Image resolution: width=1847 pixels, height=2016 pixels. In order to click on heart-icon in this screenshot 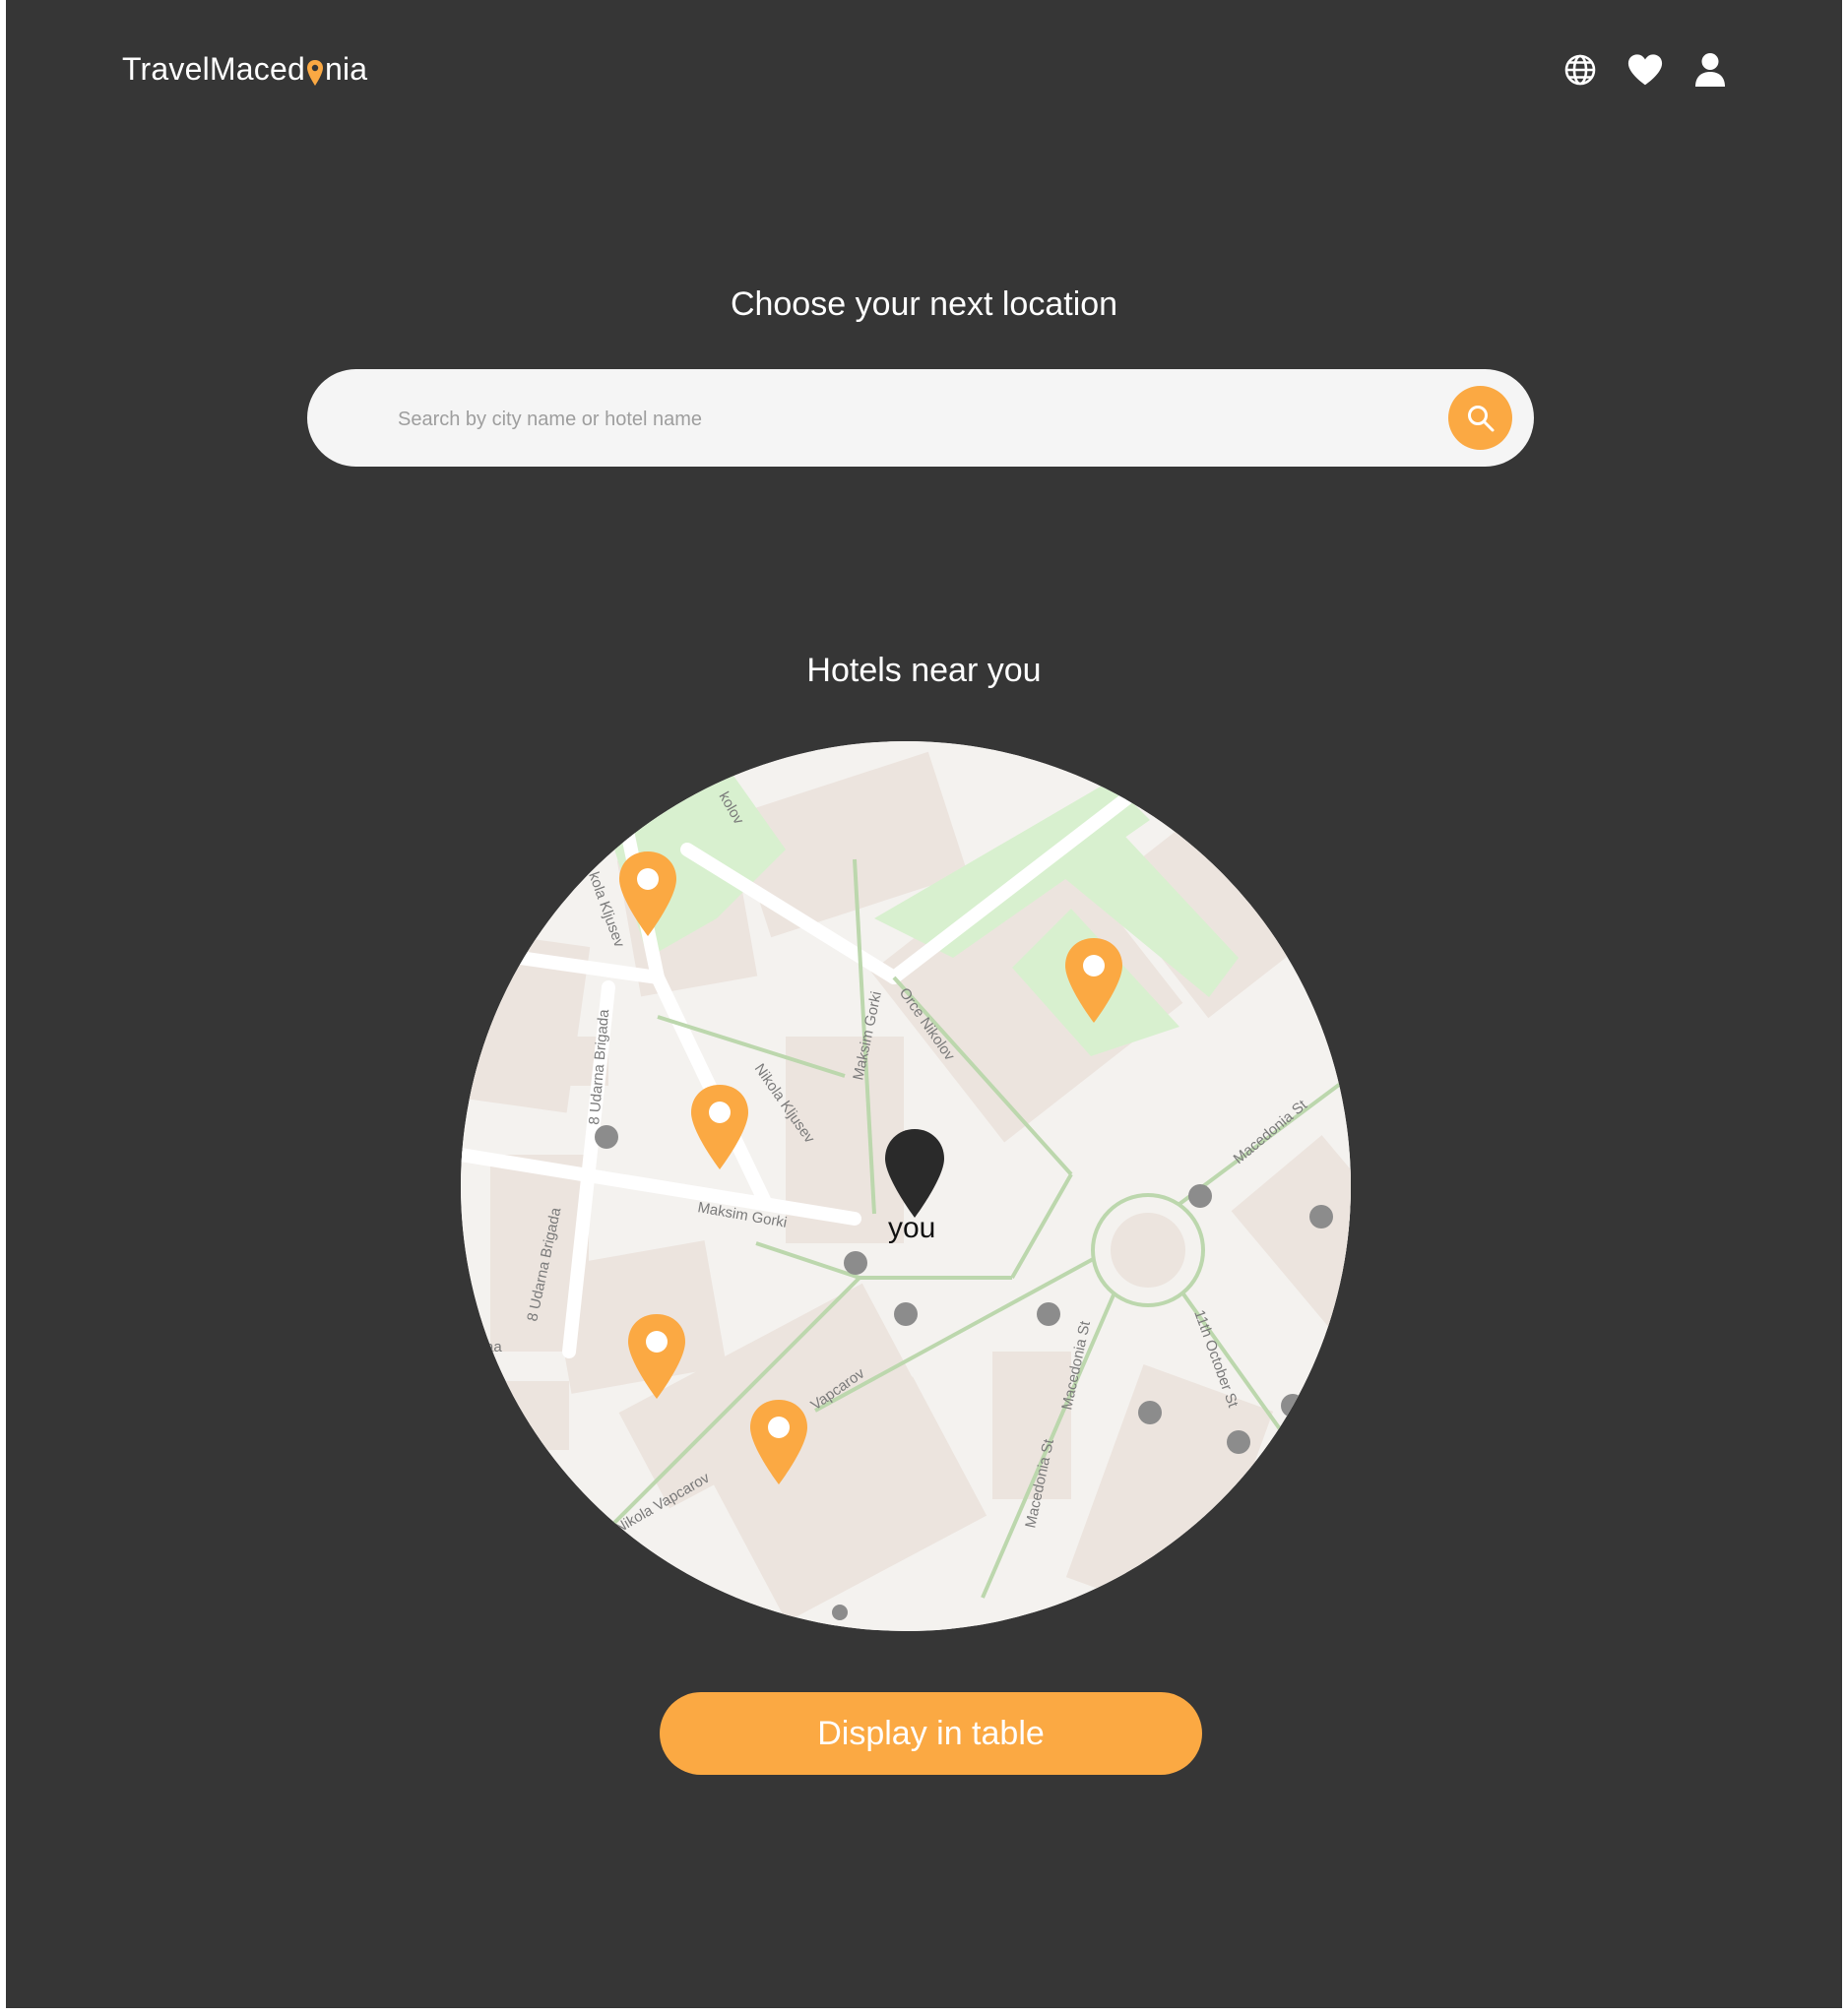, I will do `click(1645, 70)`.